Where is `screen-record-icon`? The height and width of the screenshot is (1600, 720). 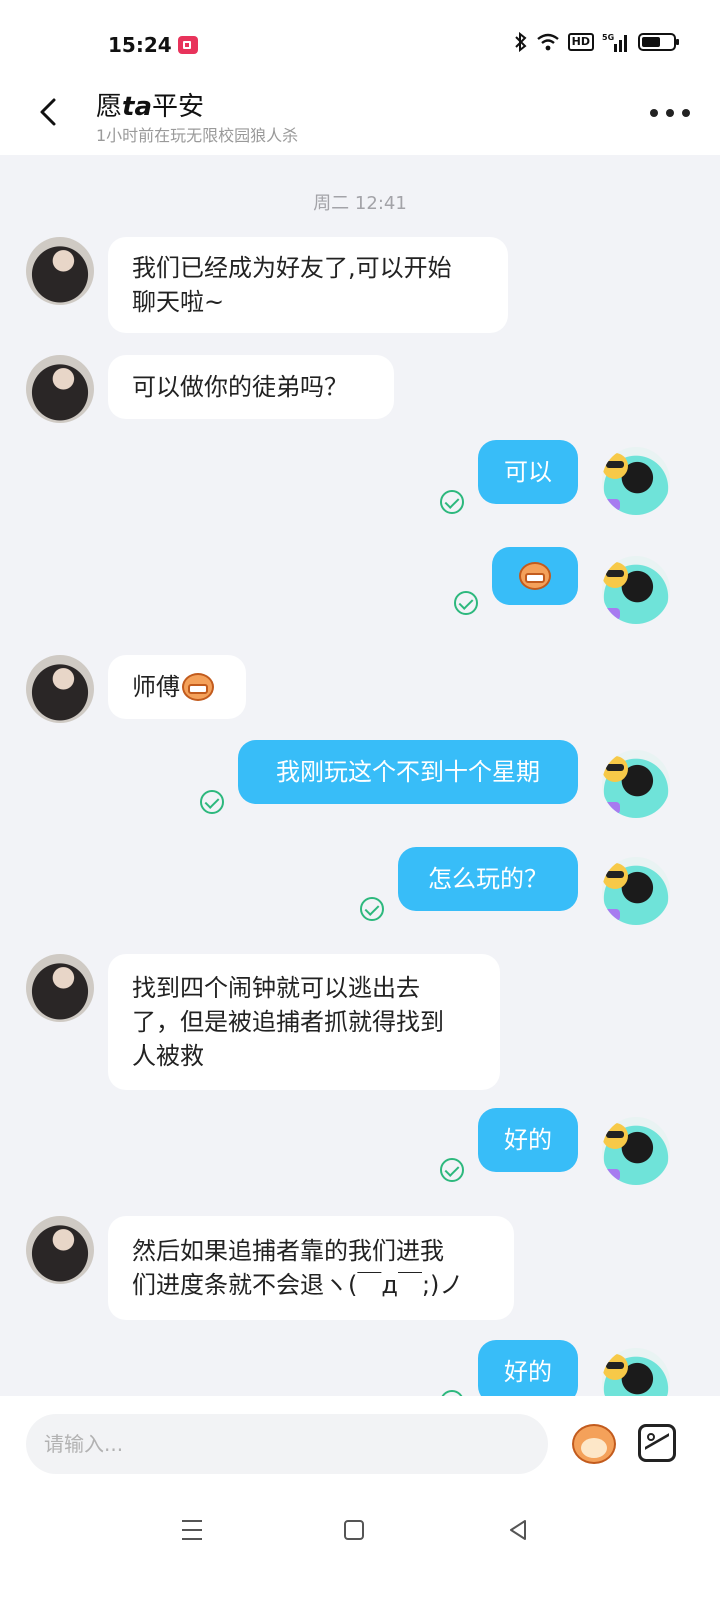 screen-record-icon is located at coordinates (188, 45).